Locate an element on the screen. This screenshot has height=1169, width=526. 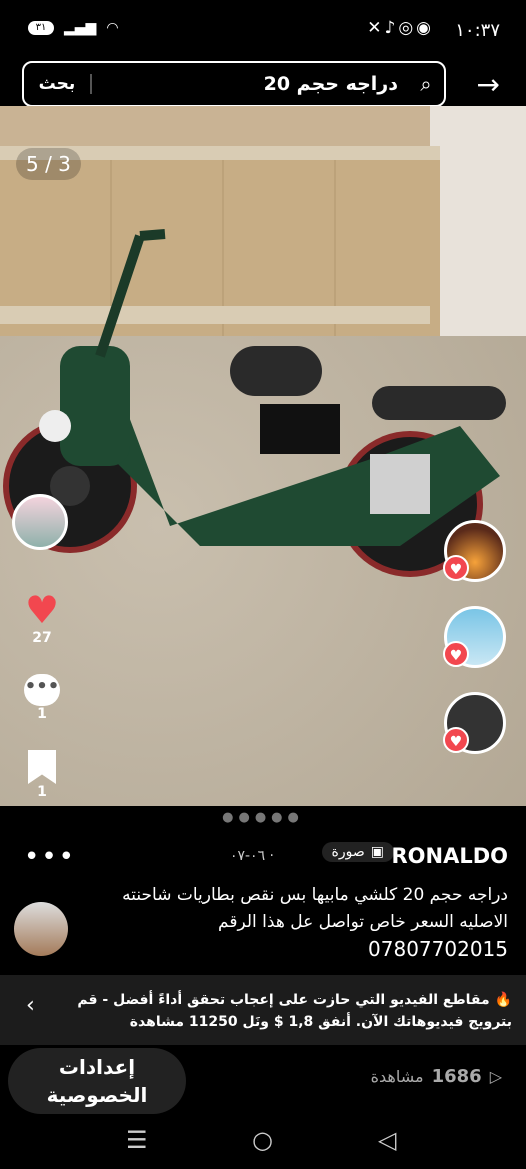
signal-icon: ▂▄▆ is located at coordinates (80, 28).